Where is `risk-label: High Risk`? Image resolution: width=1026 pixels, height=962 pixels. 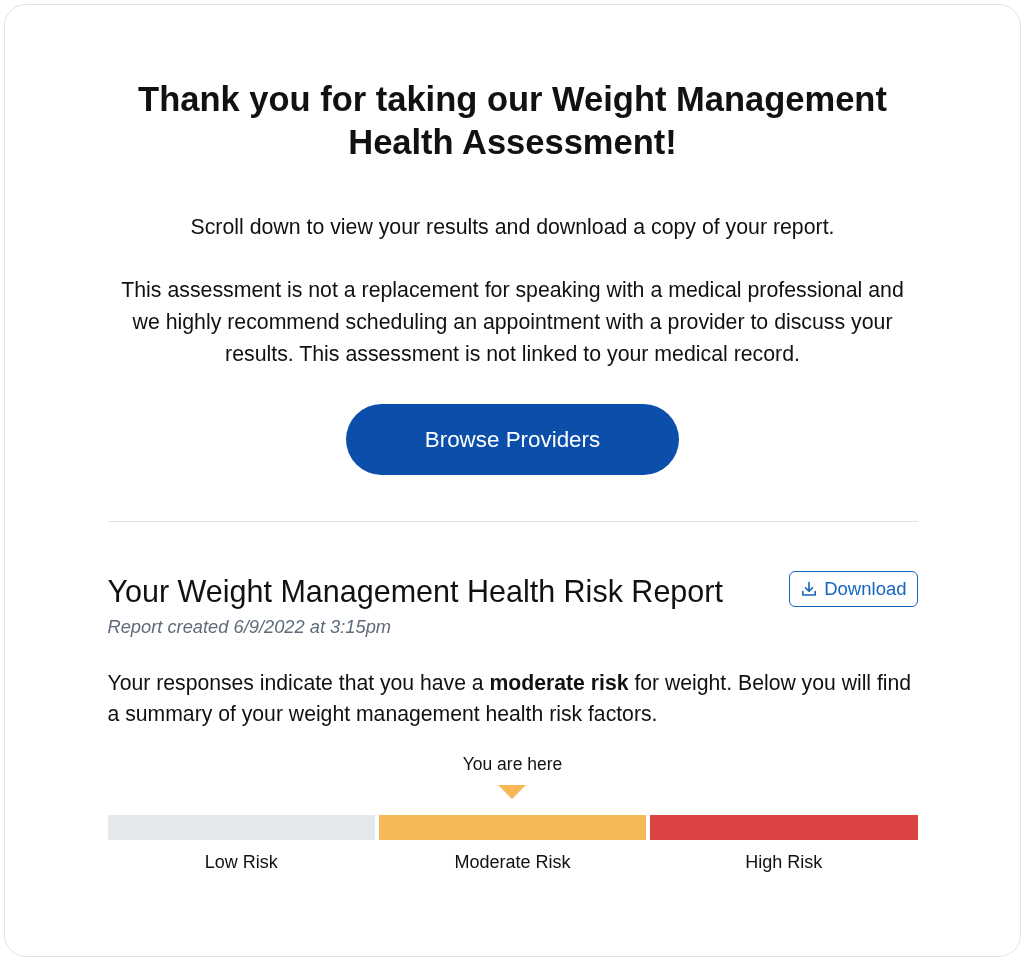 risk-label: High Risk is located at coordinates (784, 862).